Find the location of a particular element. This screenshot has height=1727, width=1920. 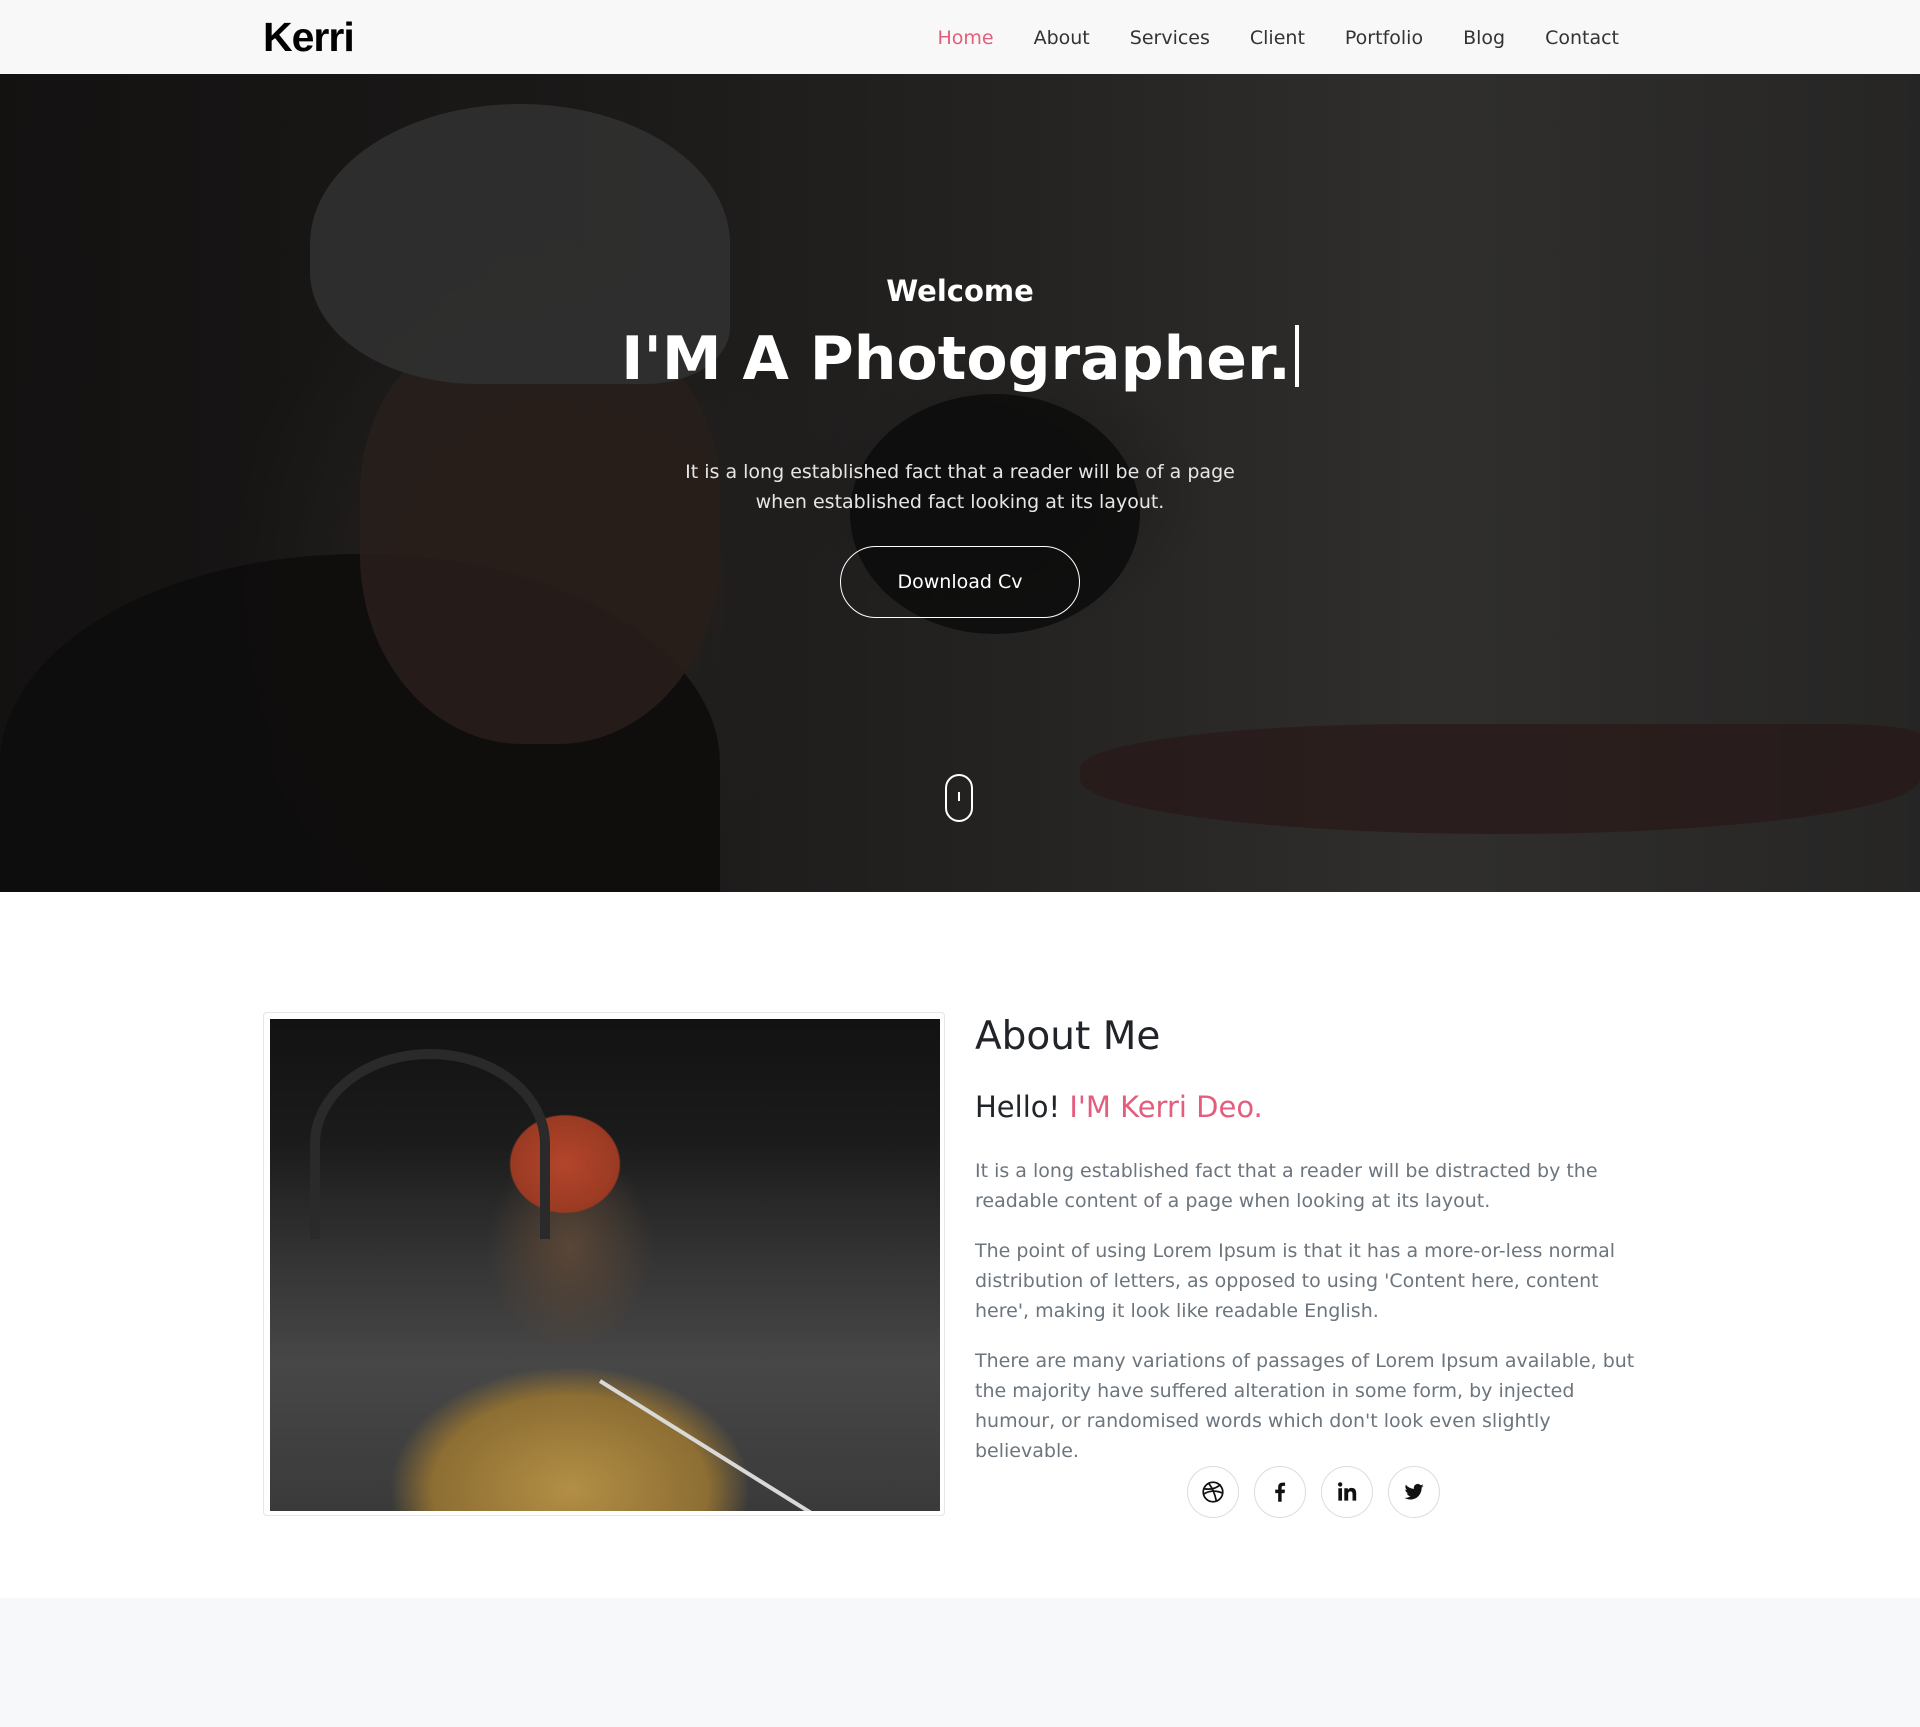

social-links is located at coordinates (1313, 1492).